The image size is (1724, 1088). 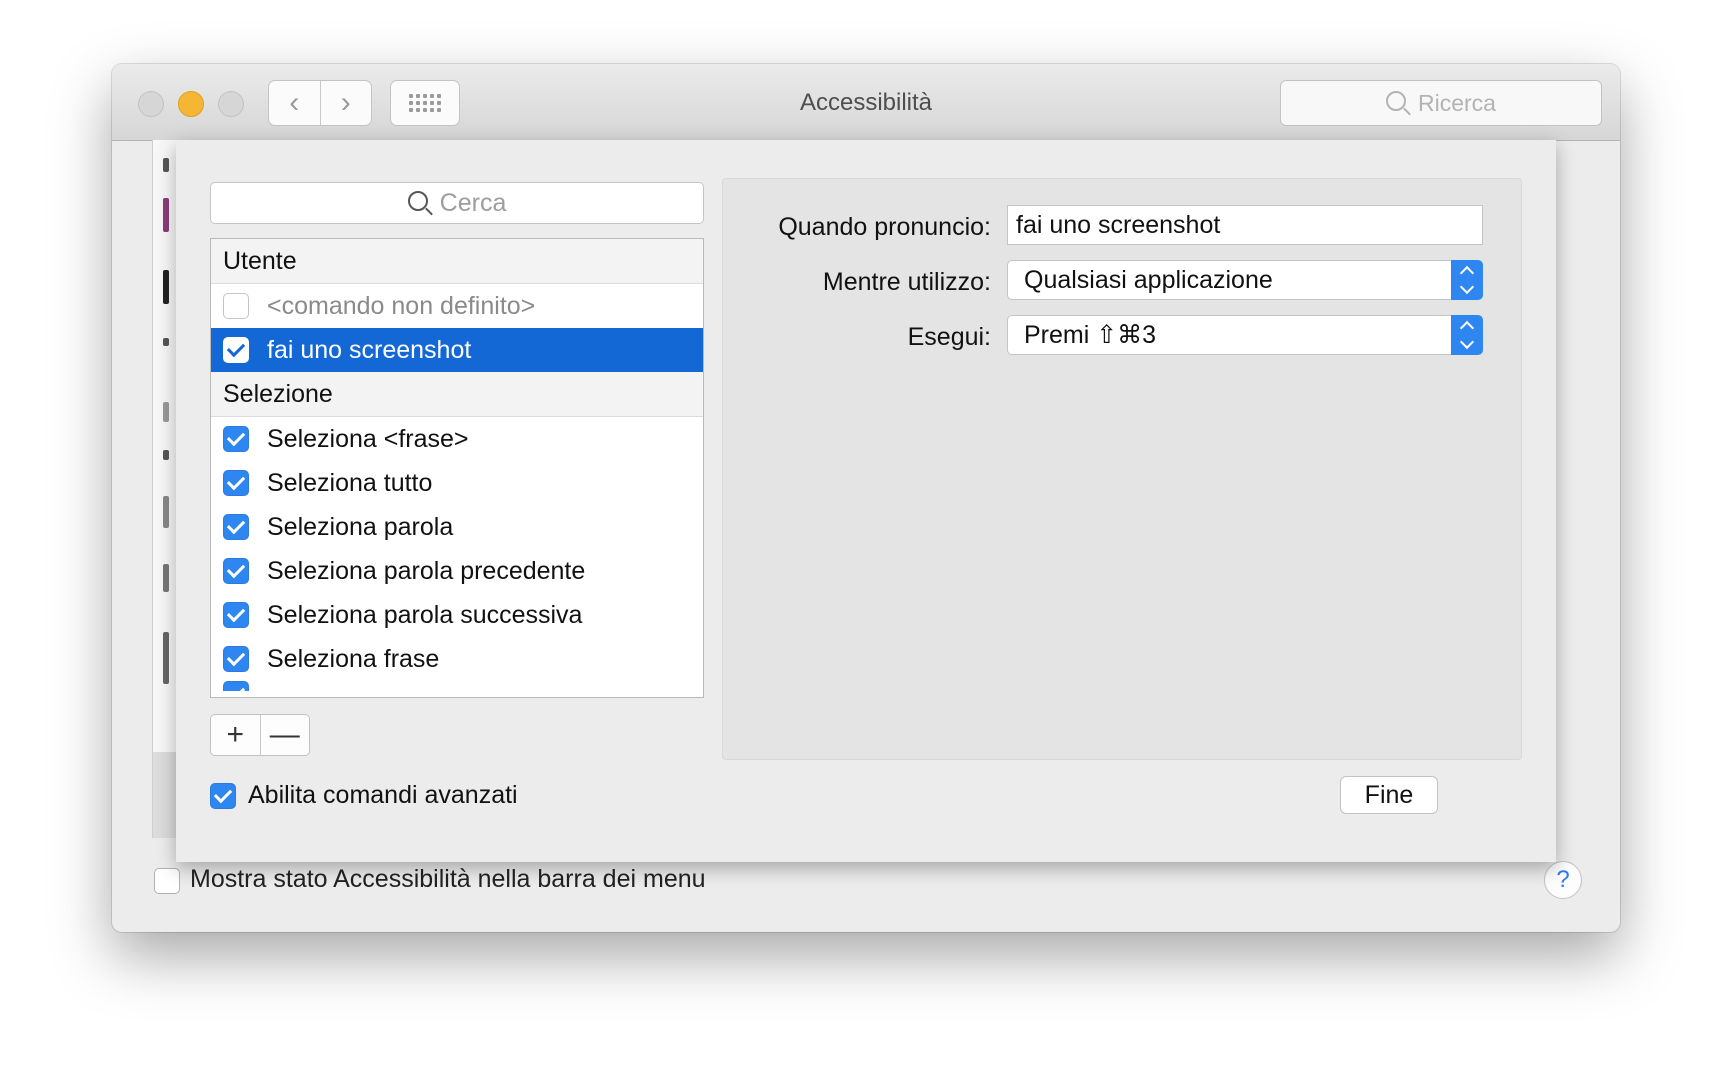 I want to click on plus-icon: +, so click(x=235, y=734).